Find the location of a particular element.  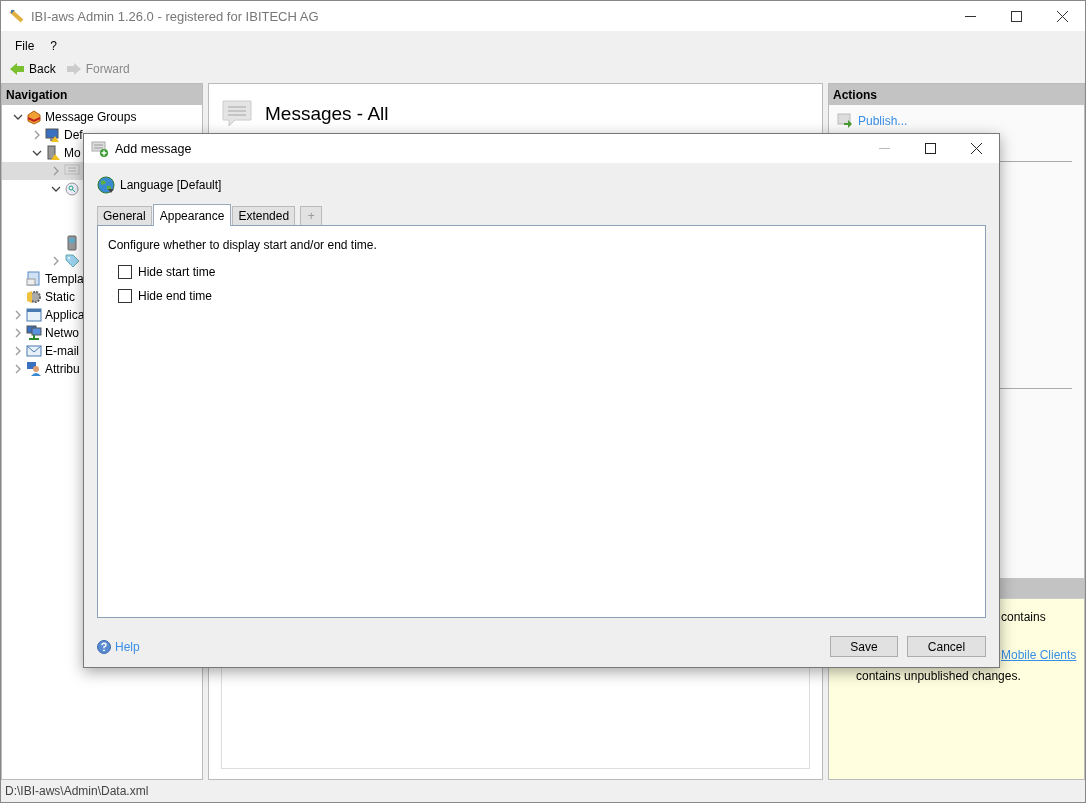

menu-item: File is located at coordinates (25, 46).